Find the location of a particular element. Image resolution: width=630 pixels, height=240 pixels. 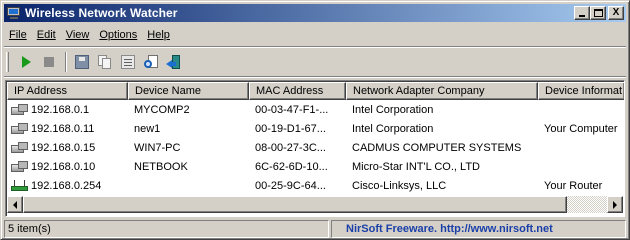

close-button: X is located at coordinates (616, 13).